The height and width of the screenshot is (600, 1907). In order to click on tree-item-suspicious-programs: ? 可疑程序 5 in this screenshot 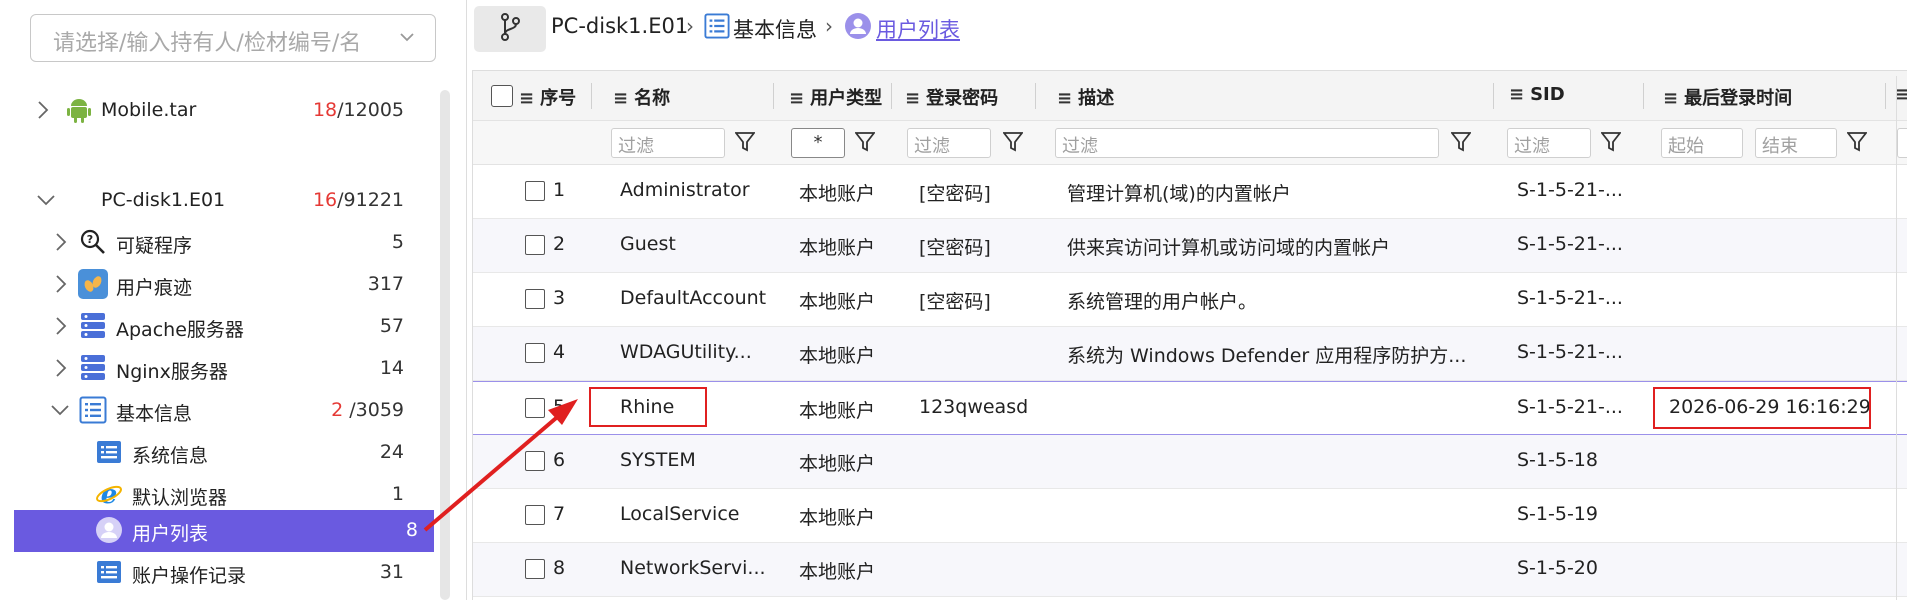, I will do `click(217, 243)`.